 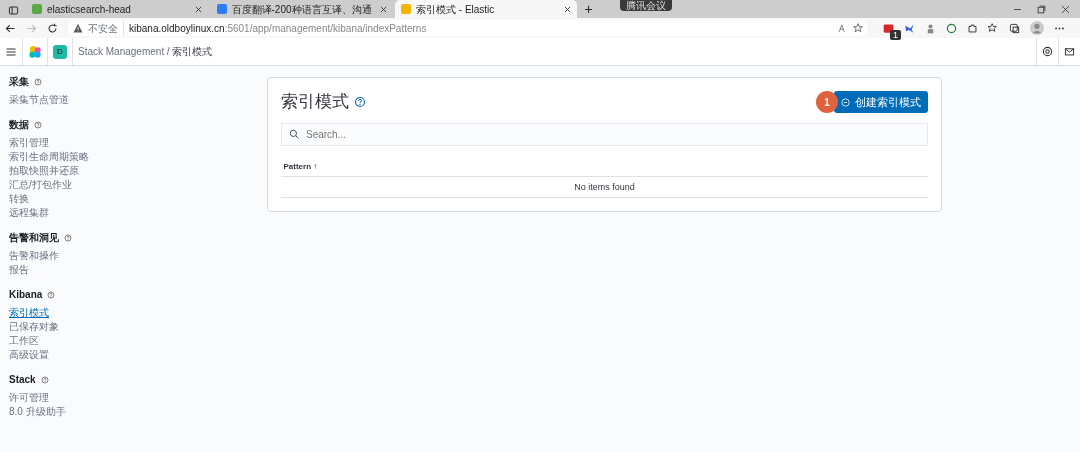 What do you see at coordinates (44, 171) in the screenshot?
I see `nav-link: 拍取快照并还原` at bounding box center [44, 171].